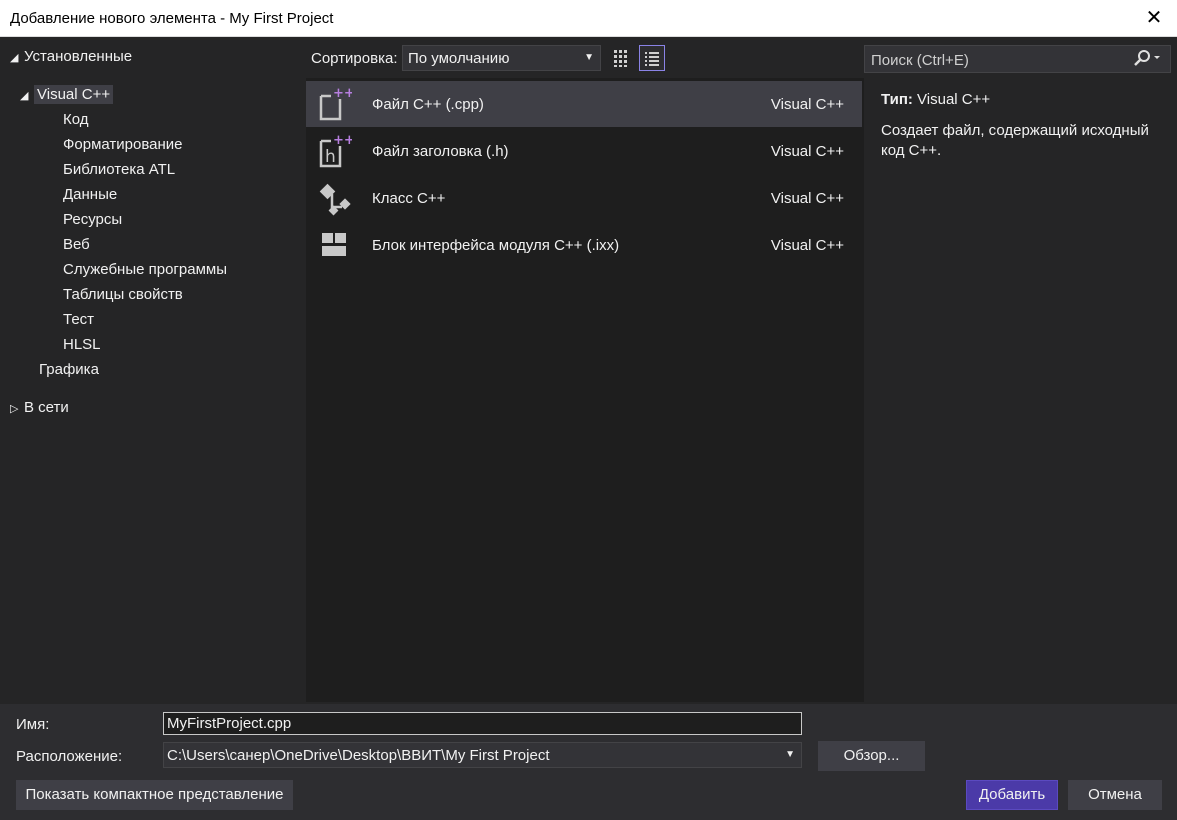  I want to click on template-row-header-file: h ++ Файл заголовка (.h) Visual C++, so click(584, 151).